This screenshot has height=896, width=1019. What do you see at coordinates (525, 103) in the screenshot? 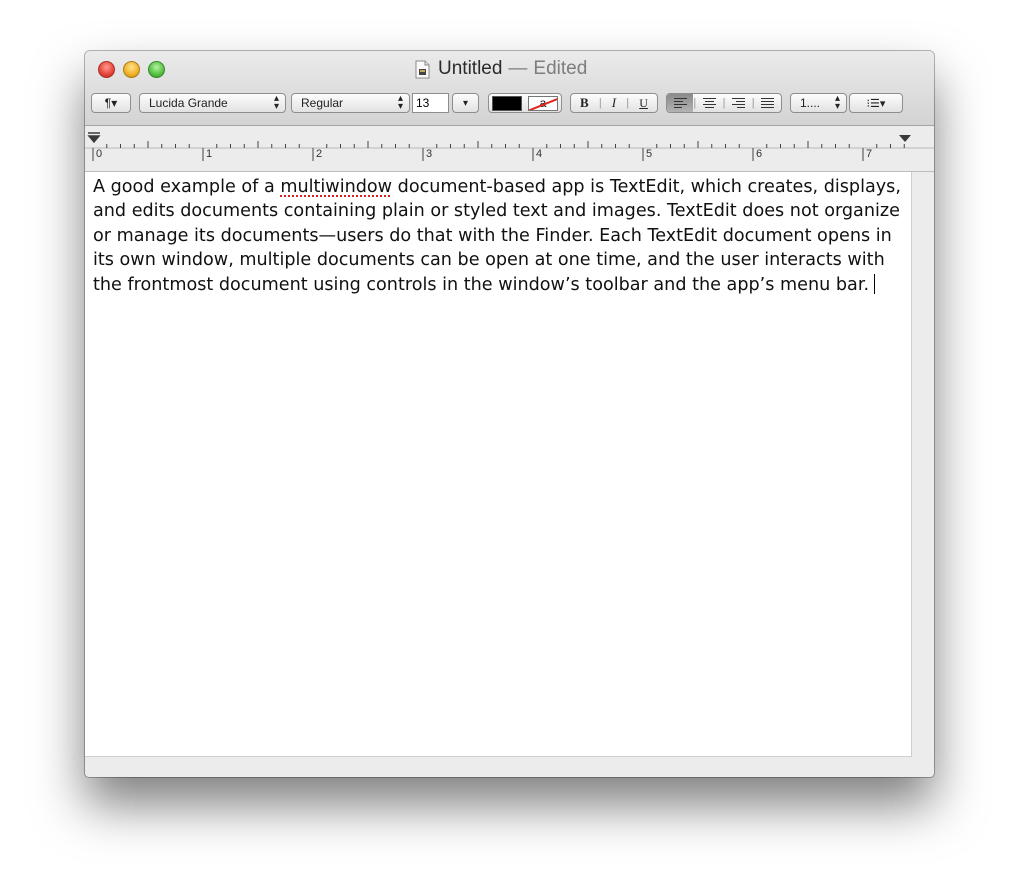
I see `color-controls: a` at bounding box center [525, 103].